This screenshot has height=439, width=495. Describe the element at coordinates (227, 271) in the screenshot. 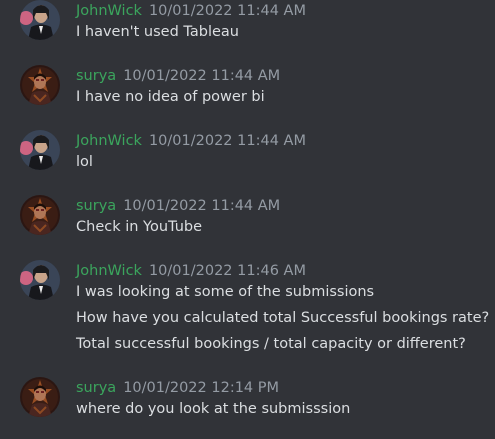

I see `timestamp: 10/01/2022 11:46 AM` at that location.